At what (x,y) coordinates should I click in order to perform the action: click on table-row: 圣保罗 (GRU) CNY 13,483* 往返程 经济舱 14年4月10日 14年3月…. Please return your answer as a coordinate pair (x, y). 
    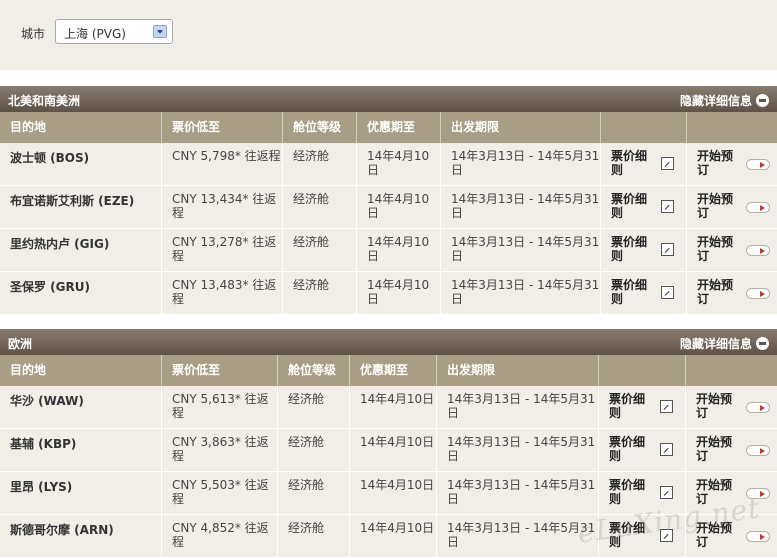
    Looking at the image, I should click on (388, 293).